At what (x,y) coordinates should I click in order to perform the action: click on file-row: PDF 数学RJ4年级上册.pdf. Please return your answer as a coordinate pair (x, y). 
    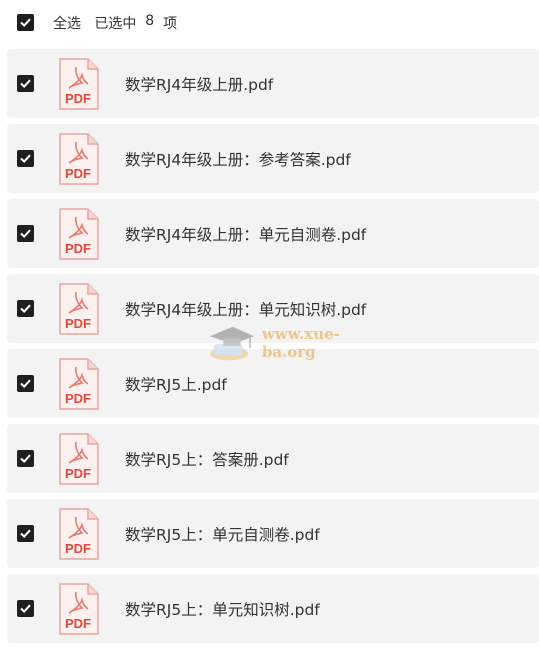
    Looking at the image, I should click on (273, 83).